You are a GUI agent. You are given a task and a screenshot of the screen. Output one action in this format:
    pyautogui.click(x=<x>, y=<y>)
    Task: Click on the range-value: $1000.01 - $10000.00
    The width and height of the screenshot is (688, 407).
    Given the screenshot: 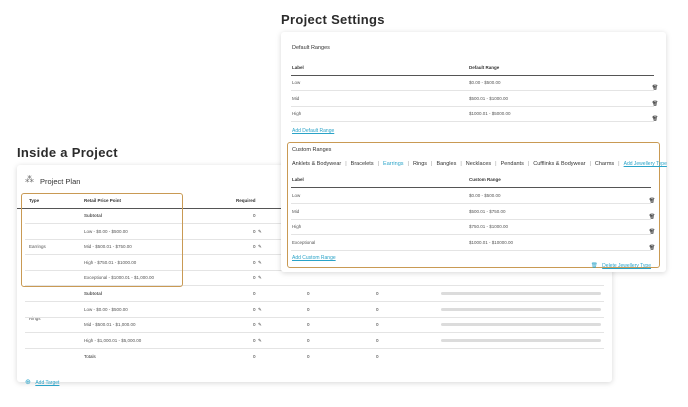 What is the action you would take?
    pyautogui.click(x=491, y=242)
    